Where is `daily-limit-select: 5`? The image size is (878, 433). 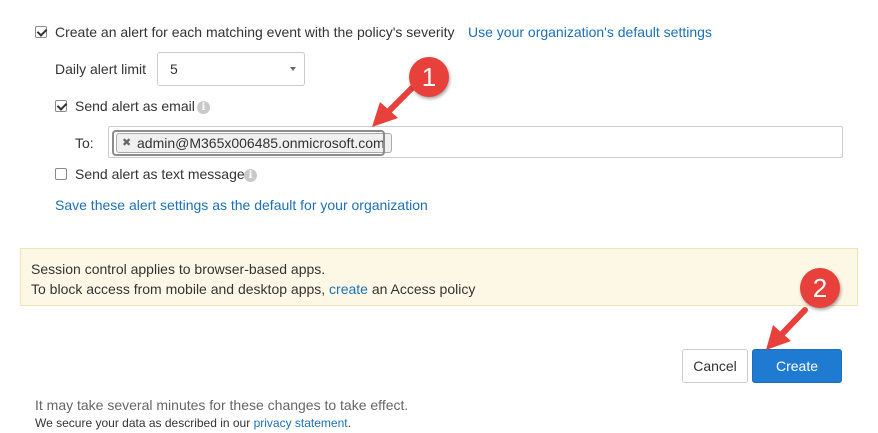
daily-limit-select: 5 is located at coordinates (231, 69).